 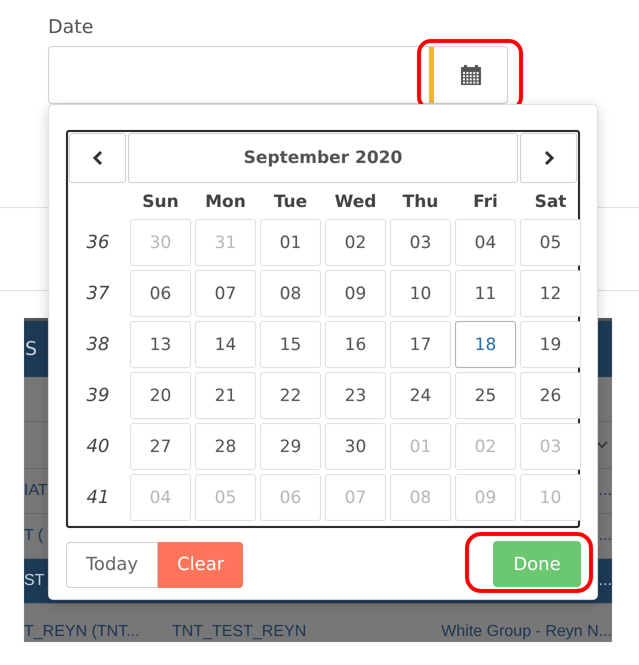 What do you see at coordinates (550, 344) in the screenshot?
I see `day-cell: 19` at bounding box center [550, 344].